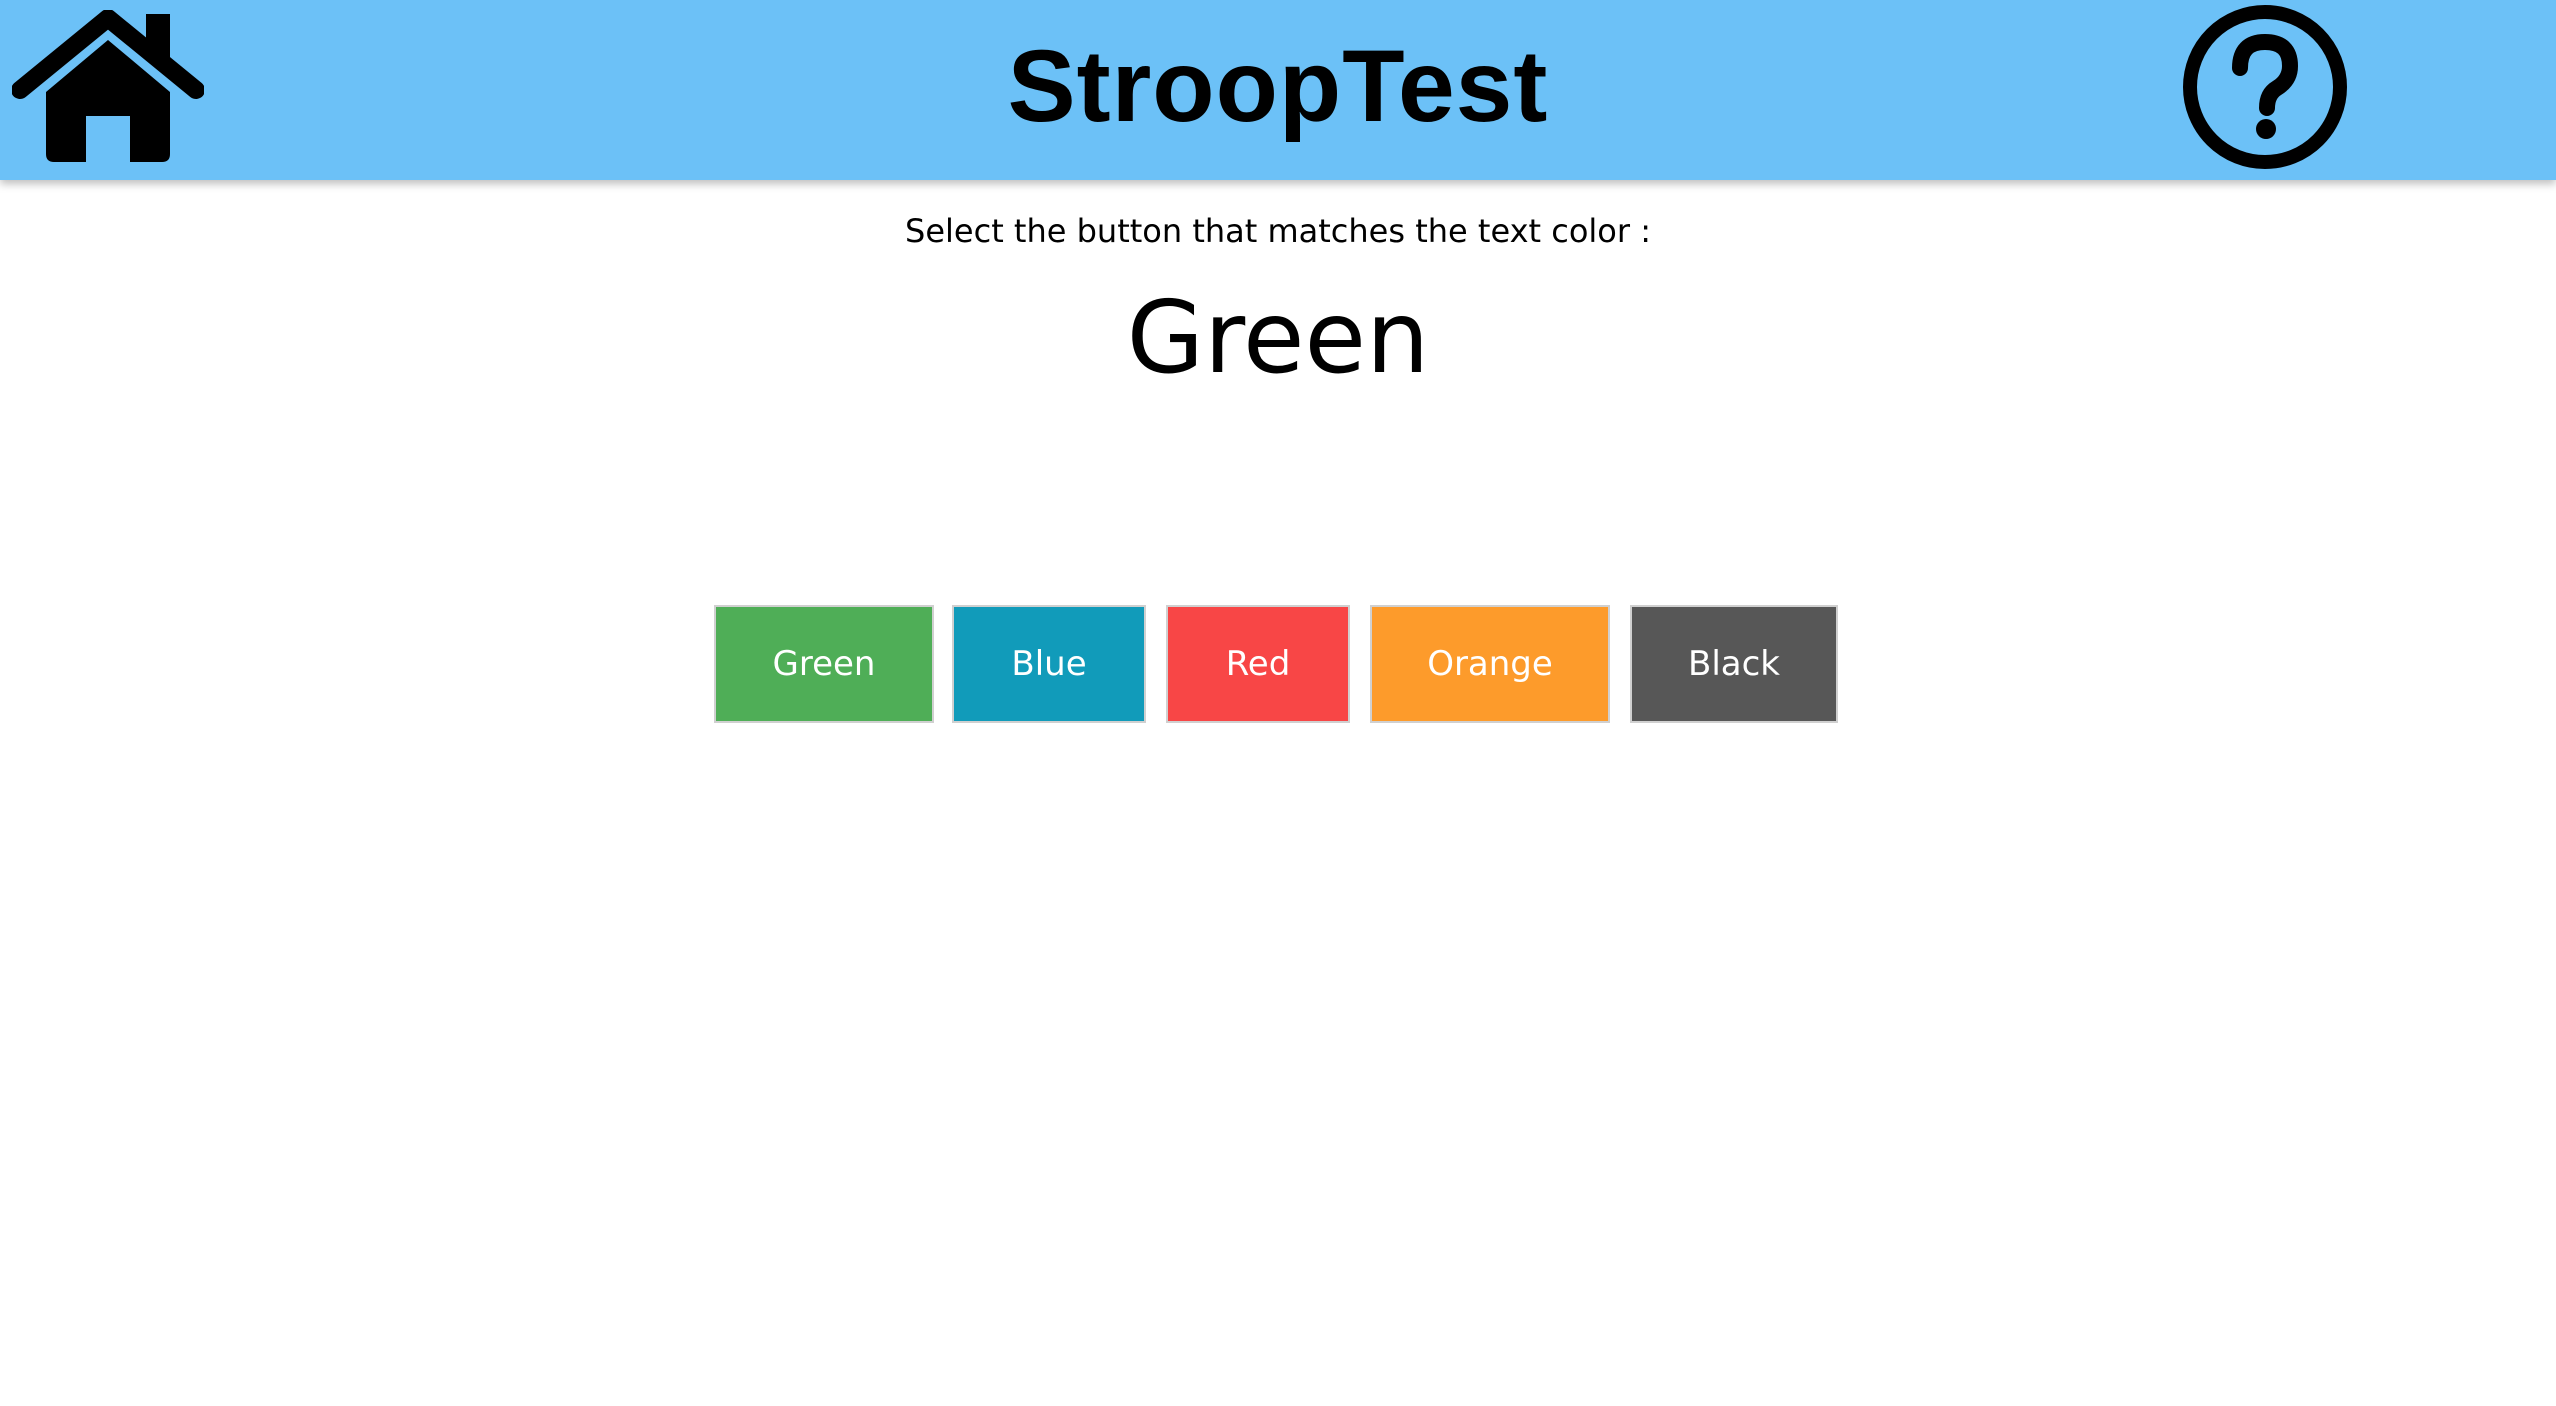 The height and width of the screenshot is (1406, 2556). Describe the element at coordinates (1258, 664) in the screenshot. I see `choice-button-red: Red` at that location.